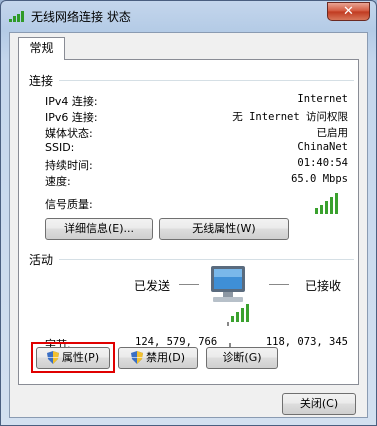 Image resolution: width=377 pixels, height=426 pixels. What do you see at coordinates (41, 48) in the screenshot?
I see `tab-general: 常规` at bounding box center [41, 48].